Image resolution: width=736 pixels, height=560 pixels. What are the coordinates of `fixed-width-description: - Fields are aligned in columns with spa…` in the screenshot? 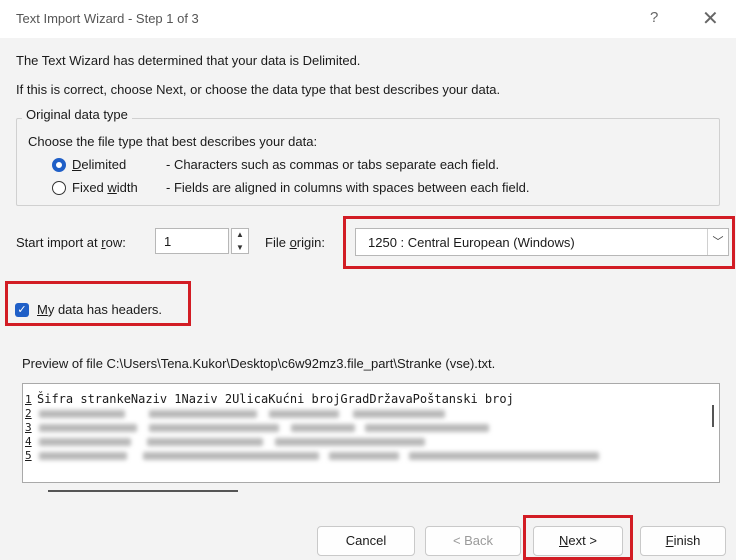 It's located at (348, 187).